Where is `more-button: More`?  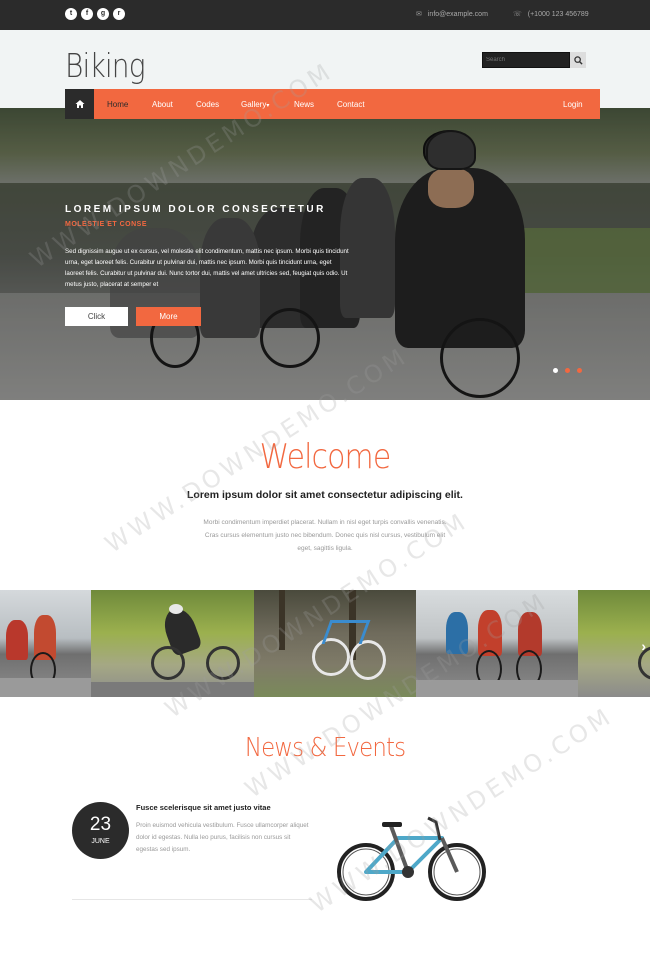
more-button: More is located at coordinates (168, 316).